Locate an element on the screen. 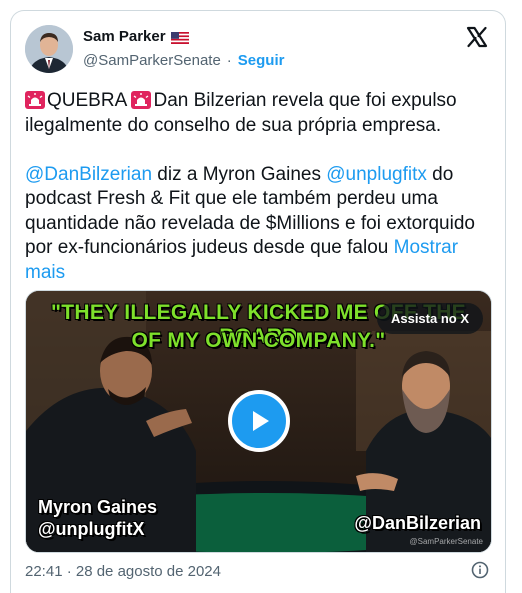  mention-link-danbilzerian: @DanBilzerian is located at coordinates (88, 174).